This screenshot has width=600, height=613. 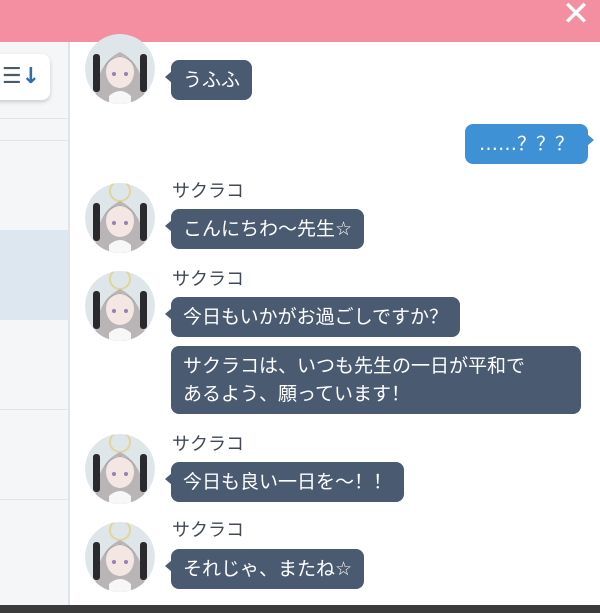 I want to click on close-button: ✕, so click(x=576, y=16).